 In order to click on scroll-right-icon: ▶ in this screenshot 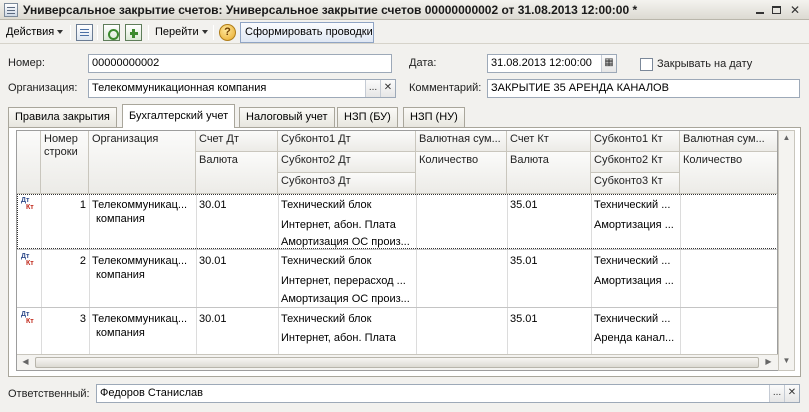, I will do `click(768, 362)`.